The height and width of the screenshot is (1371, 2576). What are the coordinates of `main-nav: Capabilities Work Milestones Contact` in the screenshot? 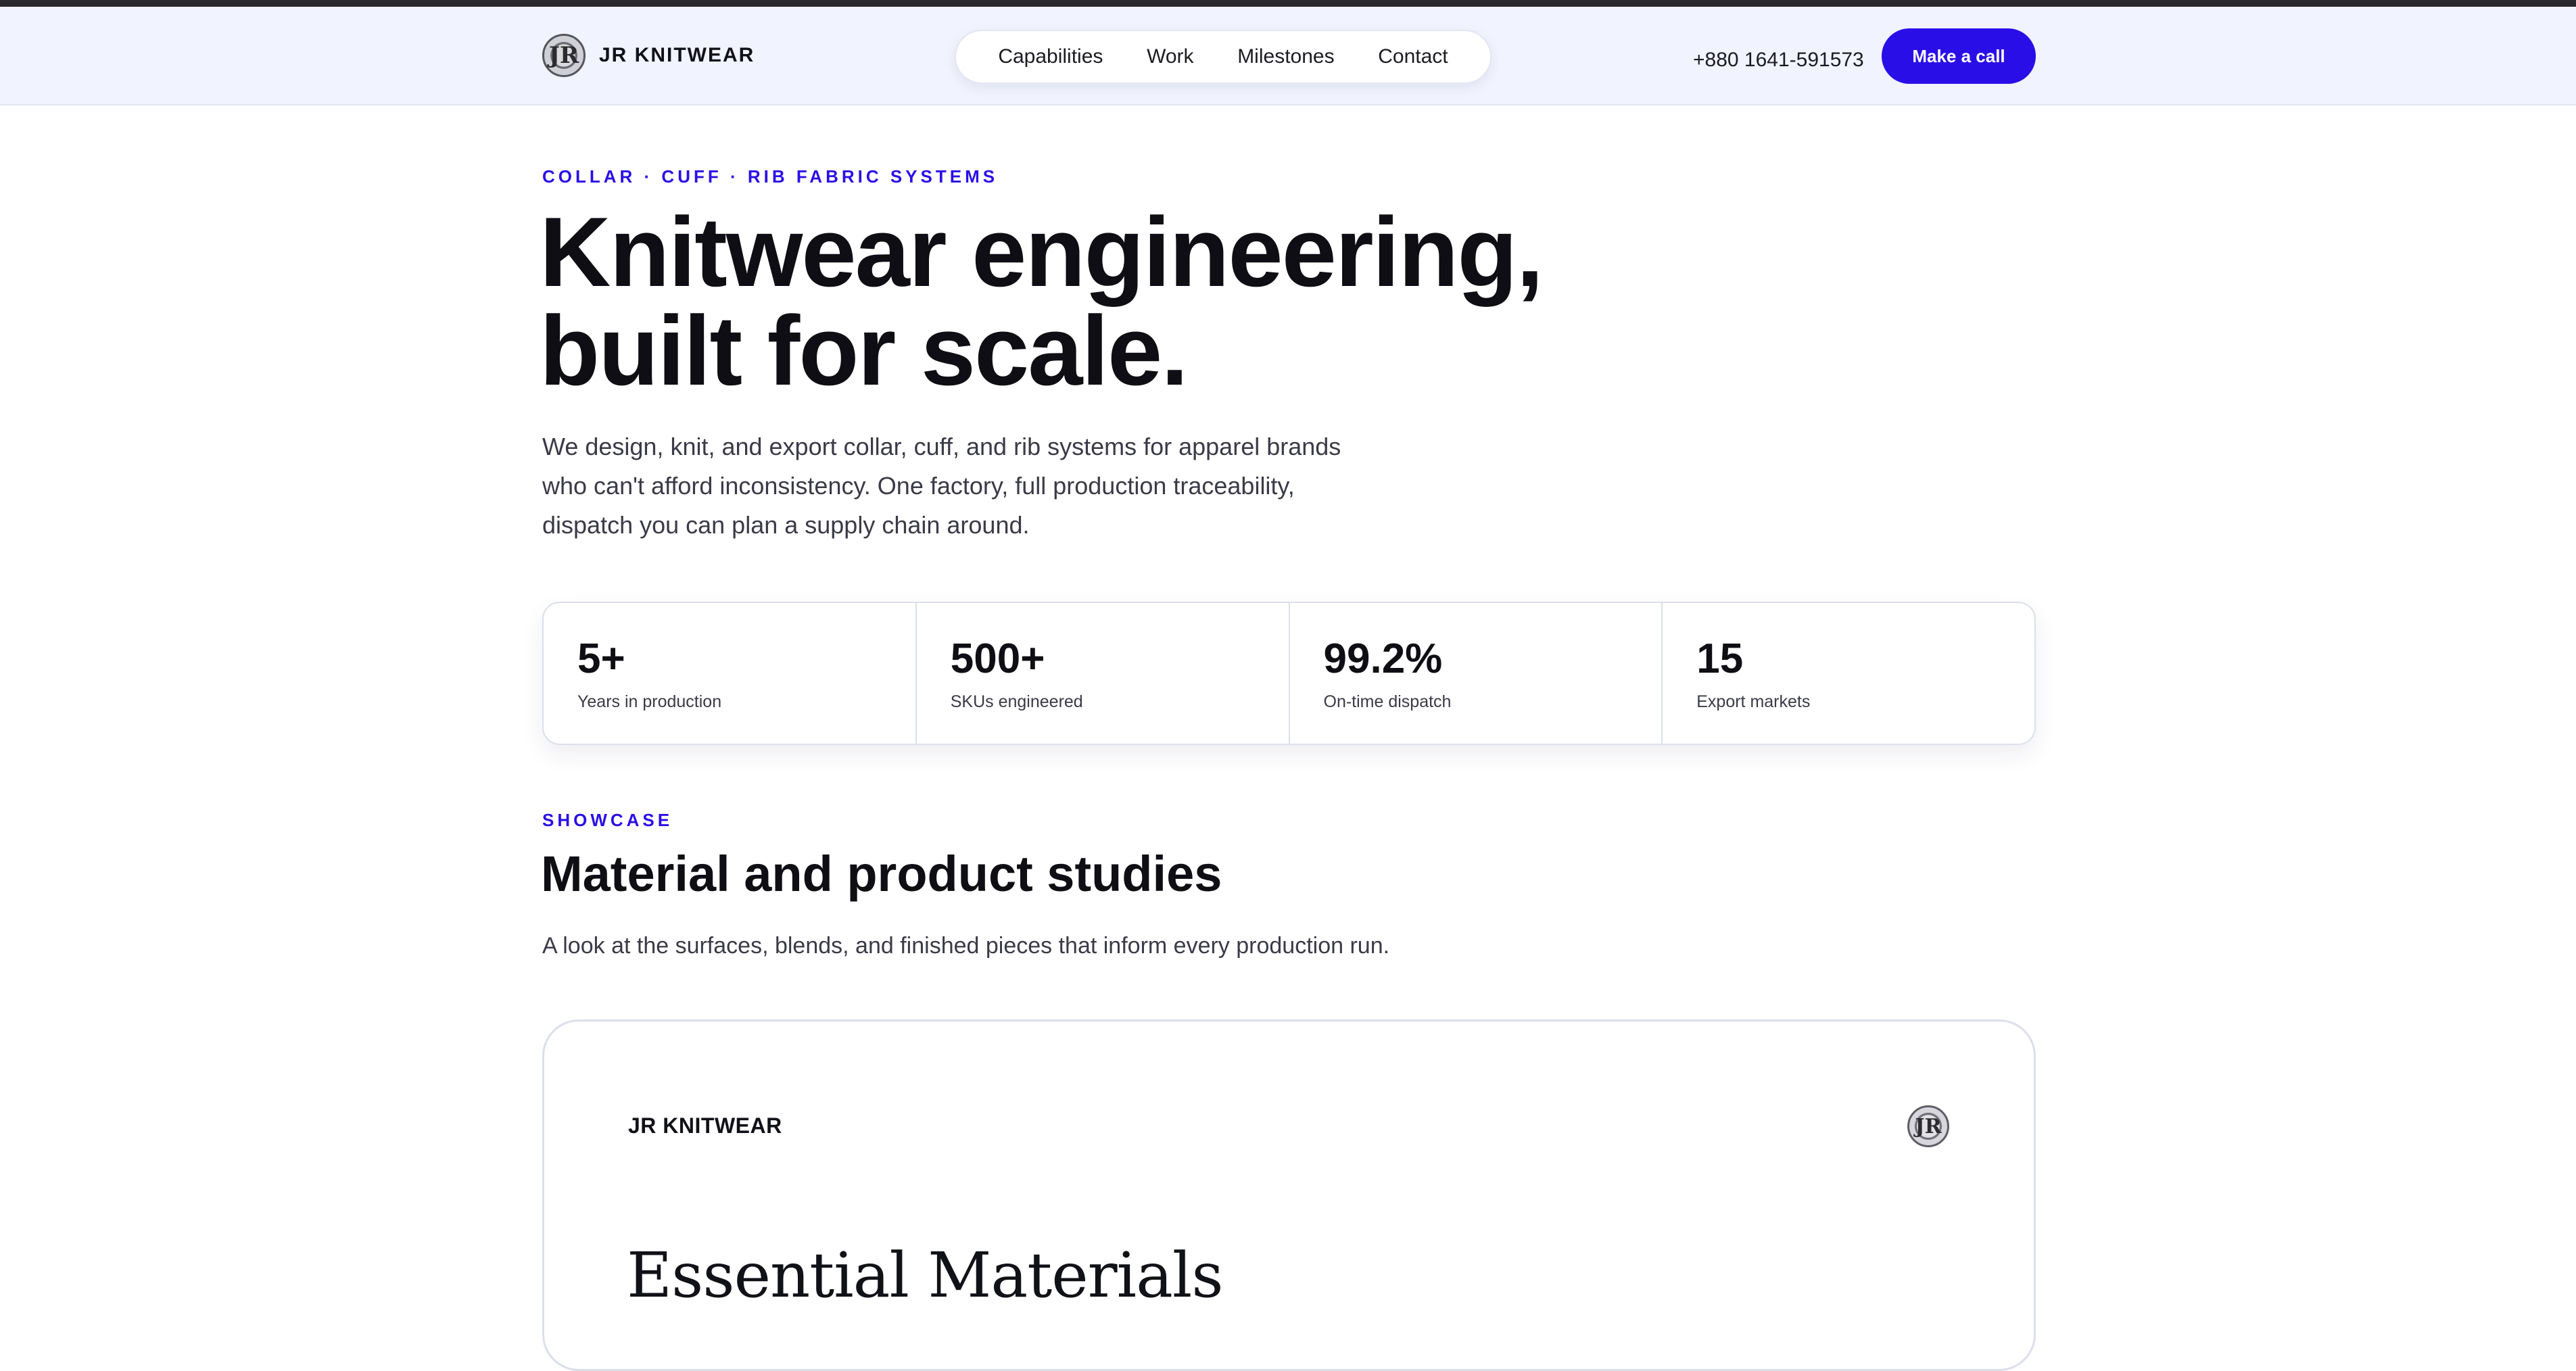 It's located at (1223, 57).